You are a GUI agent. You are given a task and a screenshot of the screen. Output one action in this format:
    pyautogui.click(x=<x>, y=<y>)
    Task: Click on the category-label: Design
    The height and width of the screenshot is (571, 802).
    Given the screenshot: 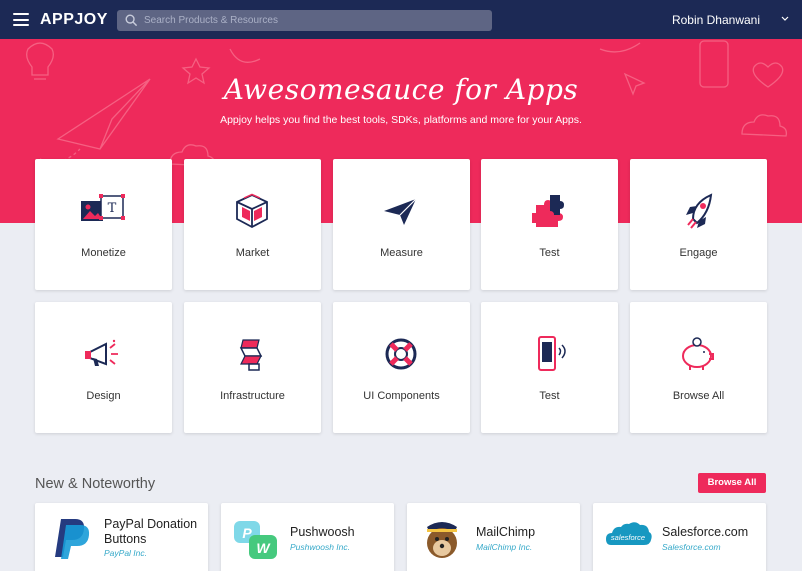 What is the action you would take?
    pyautogui.click(x=103, y=396)
    